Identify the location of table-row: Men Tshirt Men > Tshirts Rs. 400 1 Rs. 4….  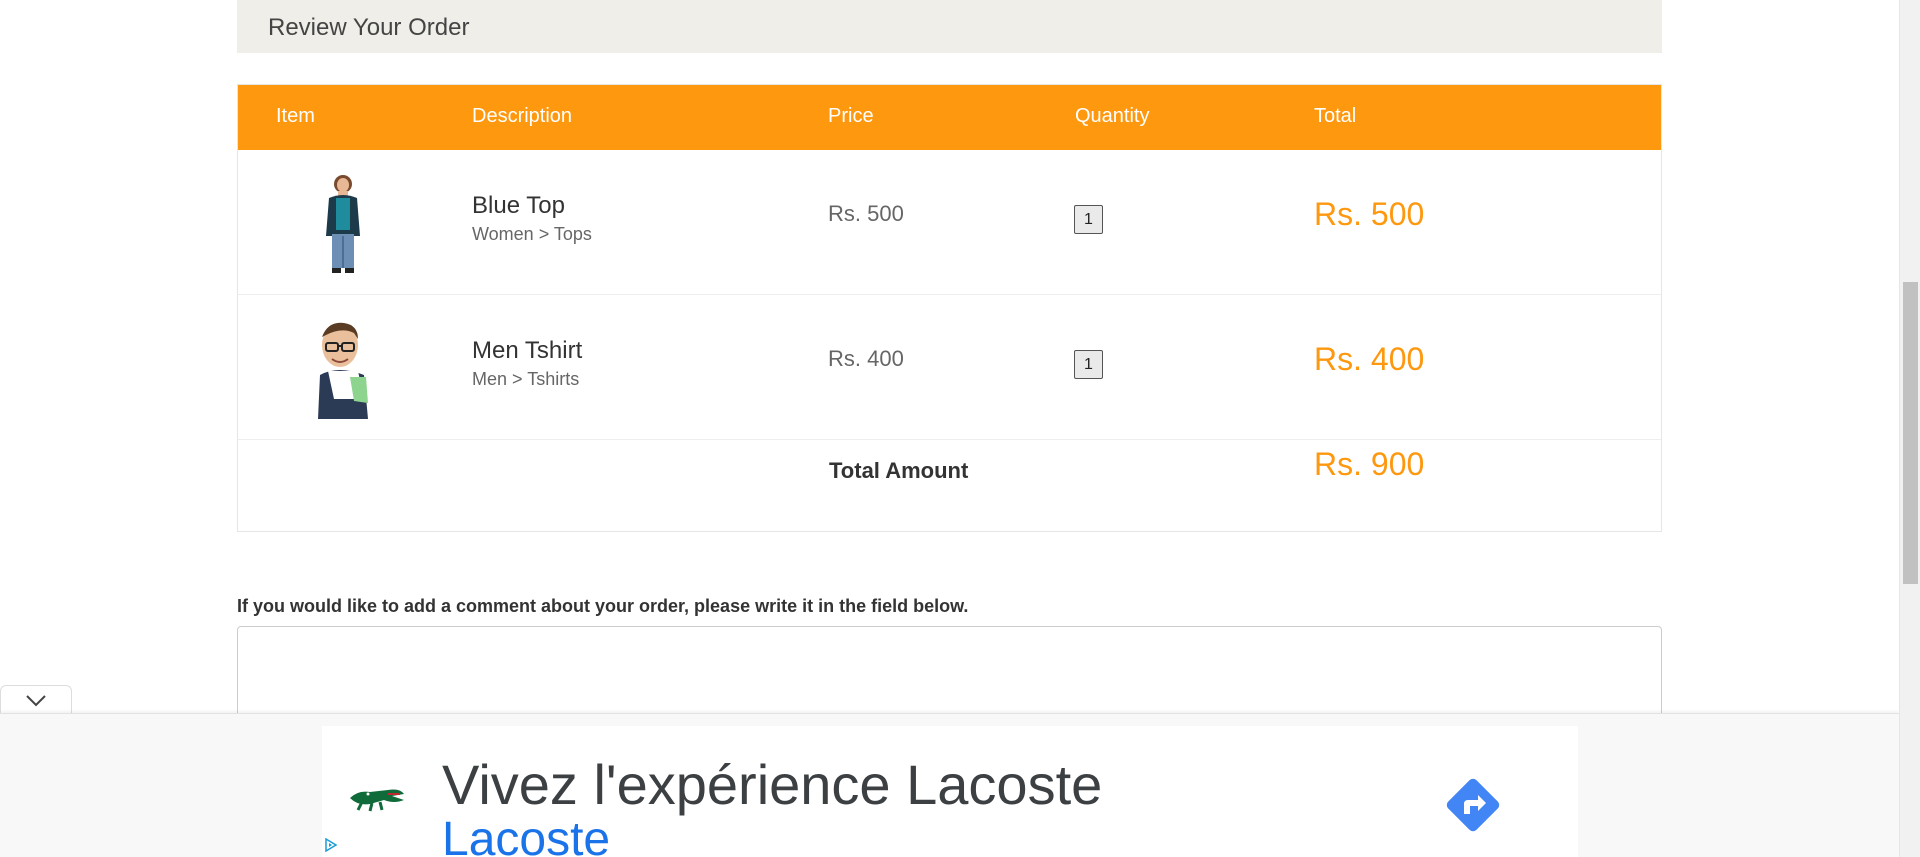
(949, 367).